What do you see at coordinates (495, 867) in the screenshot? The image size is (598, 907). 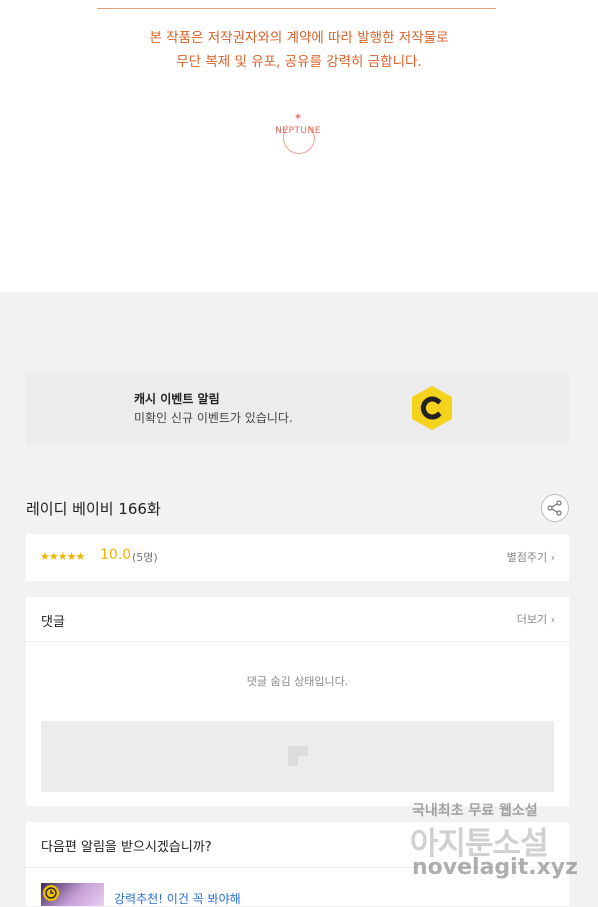 I see `watermark-line-3: novelagit.xyz` at bounding box center [495, 867].